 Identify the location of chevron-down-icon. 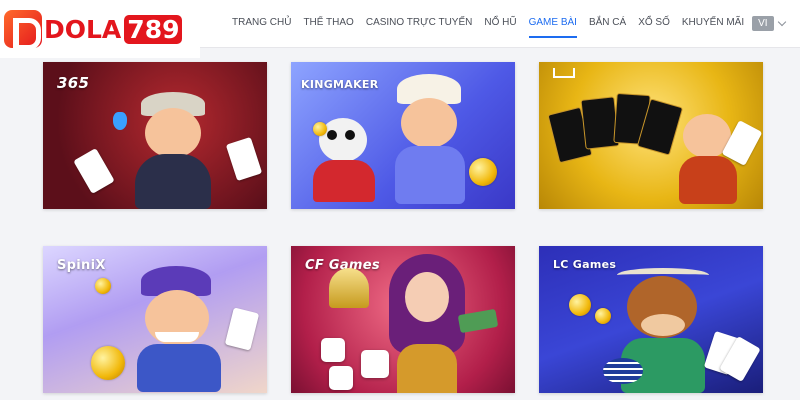
(781, 21).